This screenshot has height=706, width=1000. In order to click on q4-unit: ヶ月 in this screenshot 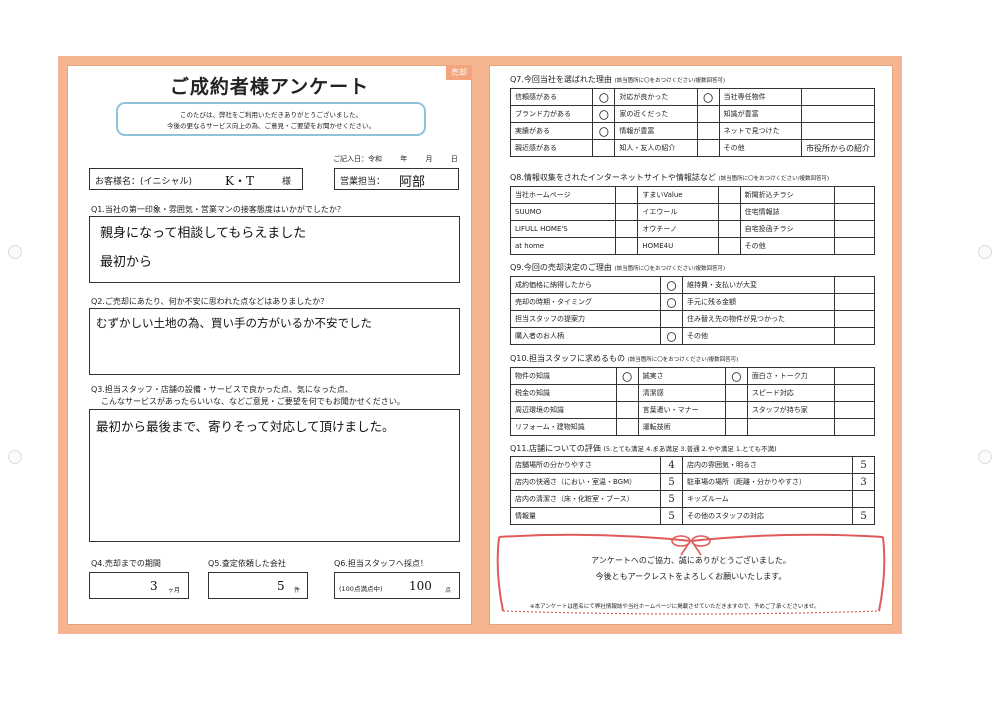, I will do `click(174, 590)`.